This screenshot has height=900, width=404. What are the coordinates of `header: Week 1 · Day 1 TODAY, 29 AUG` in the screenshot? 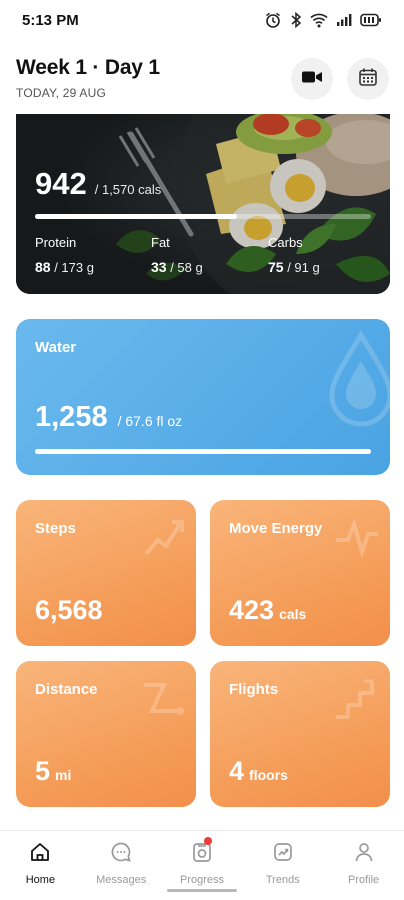 It's located at (202, 81).